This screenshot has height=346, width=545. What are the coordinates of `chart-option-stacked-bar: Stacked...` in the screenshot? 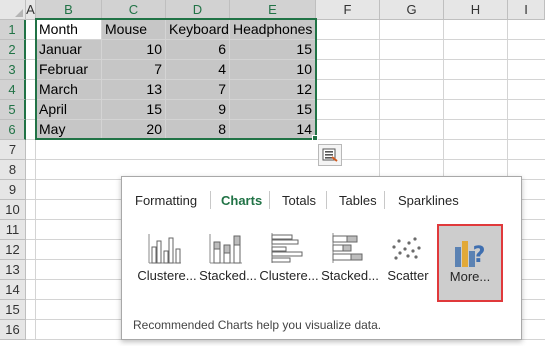 It's located at (350, 262).